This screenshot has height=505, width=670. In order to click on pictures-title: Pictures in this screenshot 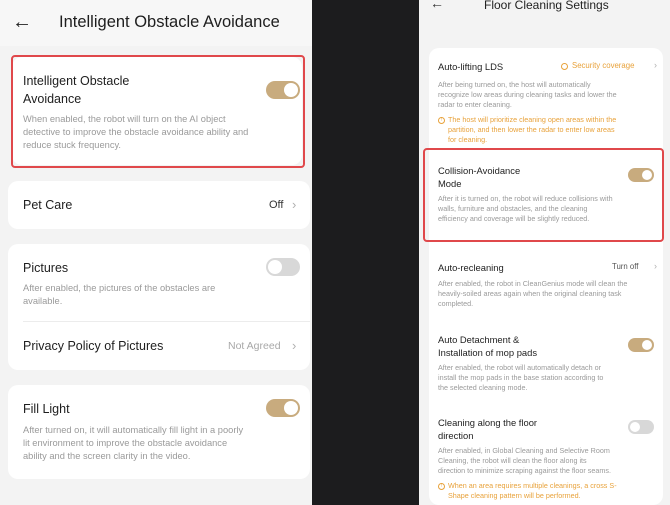, I will do `click(46, 268)`.